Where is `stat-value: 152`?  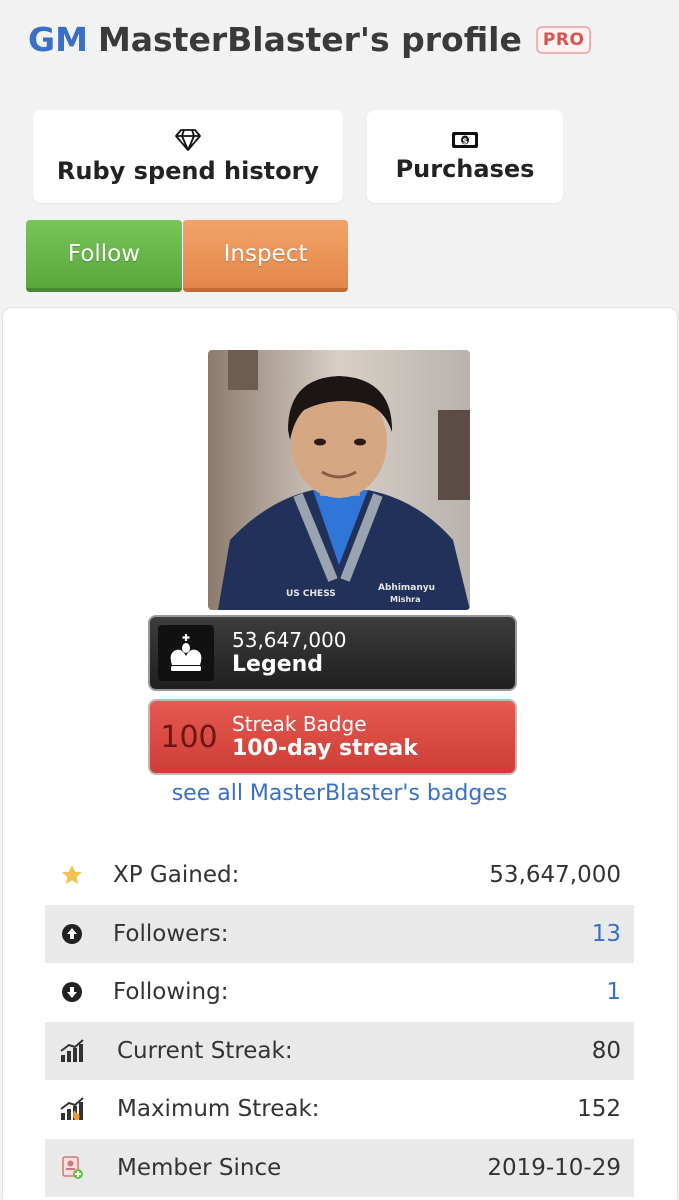 stat-value: 152 is located at coordinates (599, 1109).